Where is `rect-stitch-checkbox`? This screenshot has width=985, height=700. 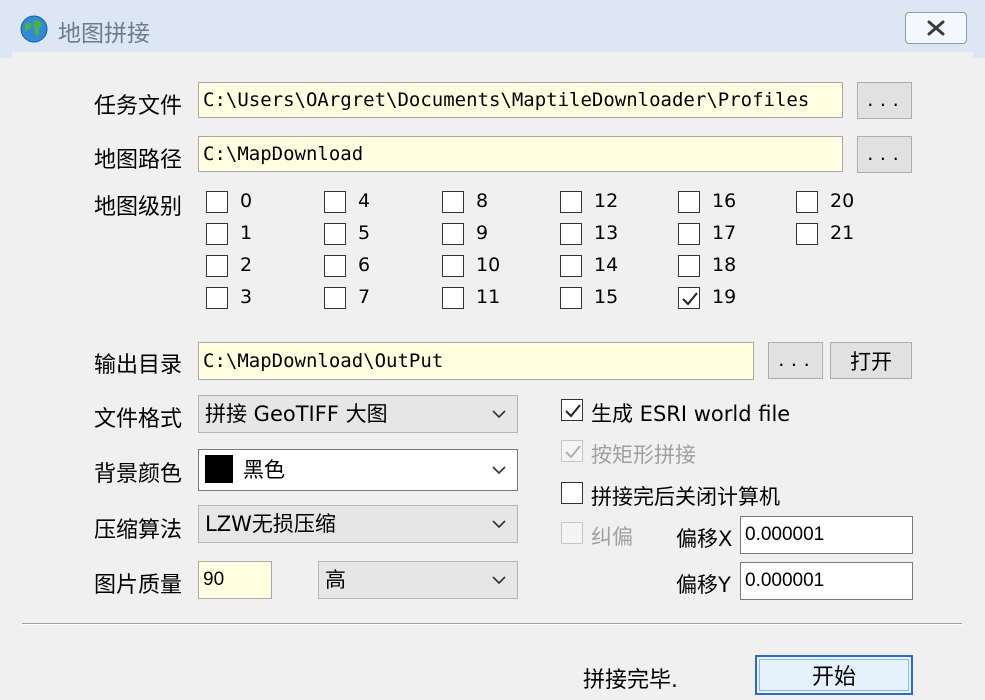 rect-stitch-checkbox is located at coordinates (572, 451).